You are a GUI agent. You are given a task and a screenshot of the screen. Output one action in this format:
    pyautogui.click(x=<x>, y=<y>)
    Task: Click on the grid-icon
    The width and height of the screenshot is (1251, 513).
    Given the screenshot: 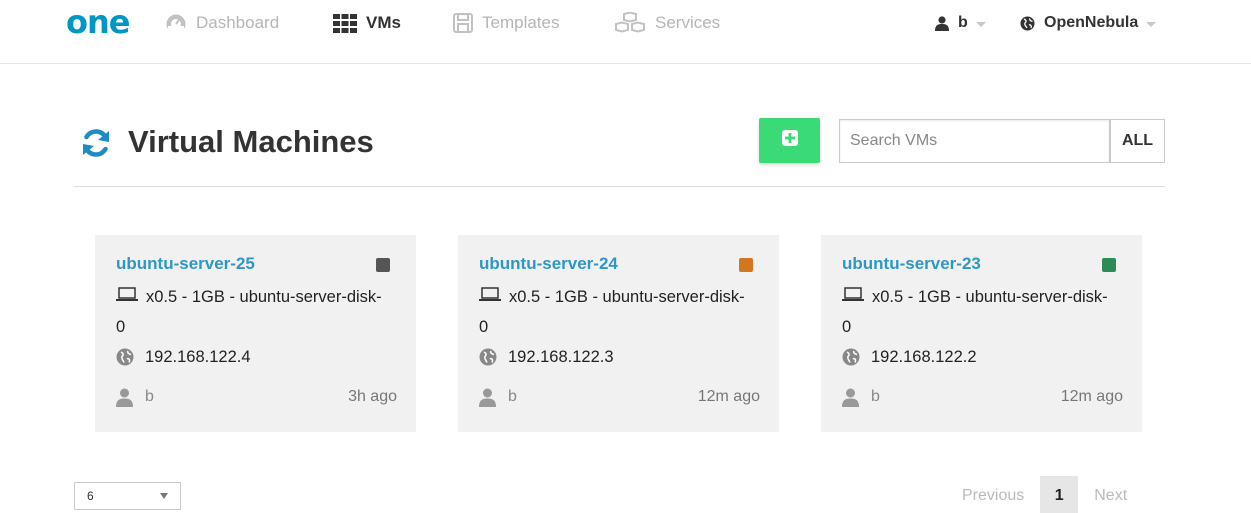 What is the action you would take?
    pyautogui.click(x=345, y=23)
    